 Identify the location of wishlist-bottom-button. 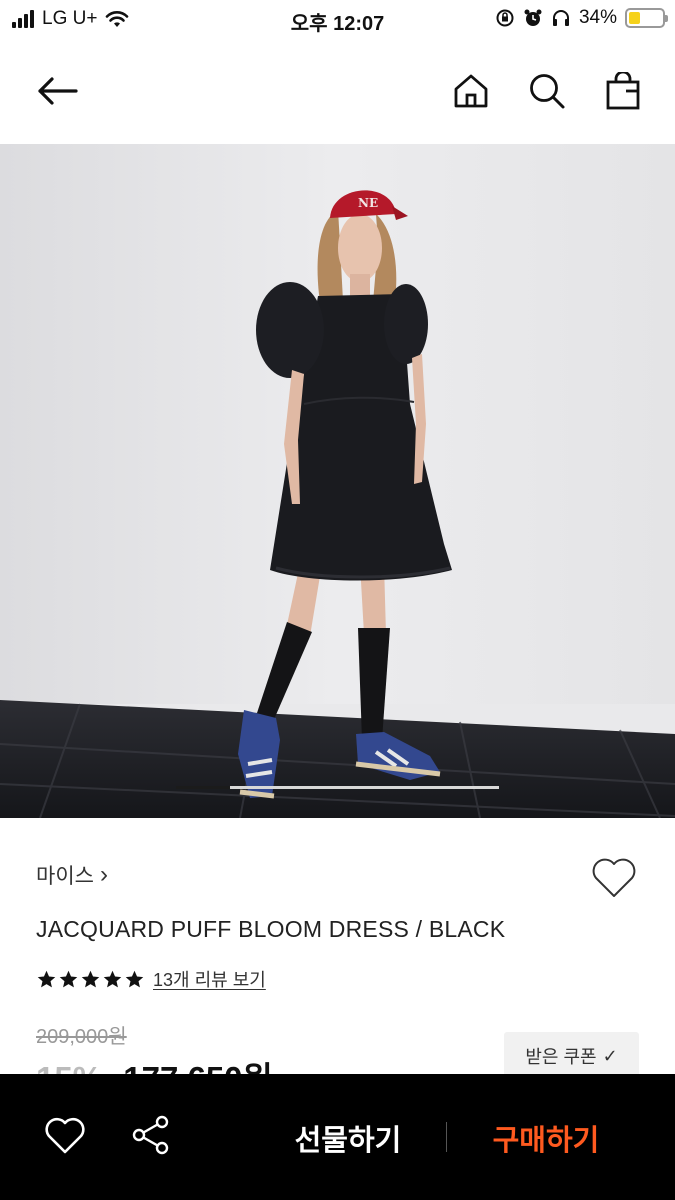
(65, 1136).